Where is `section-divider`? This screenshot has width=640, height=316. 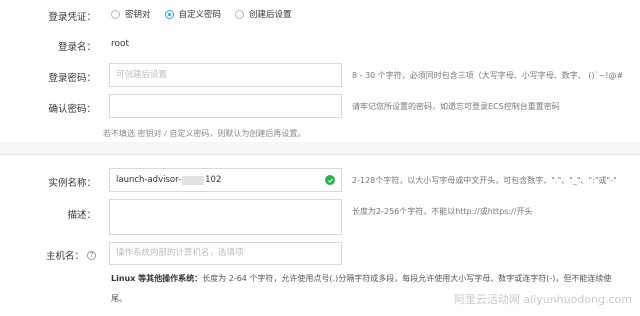
section-divider is located at coordinates (320, 154).